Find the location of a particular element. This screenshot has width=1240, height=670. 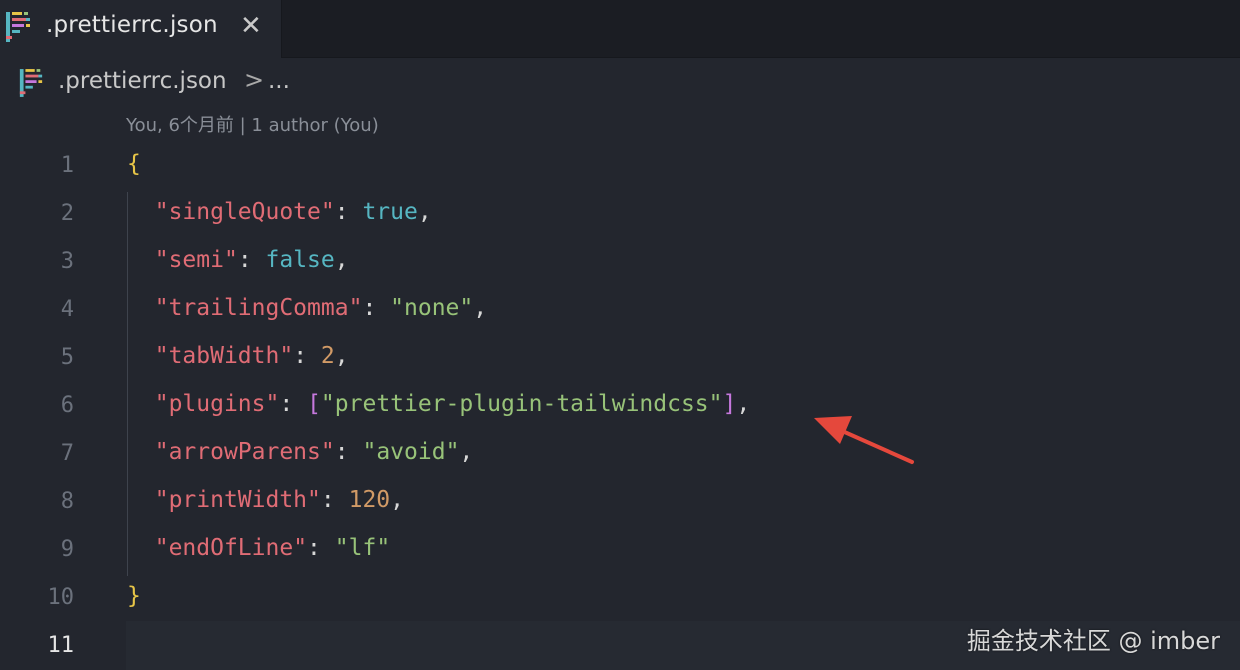

json-key: singleQuote is located at coordinates (244, 212).